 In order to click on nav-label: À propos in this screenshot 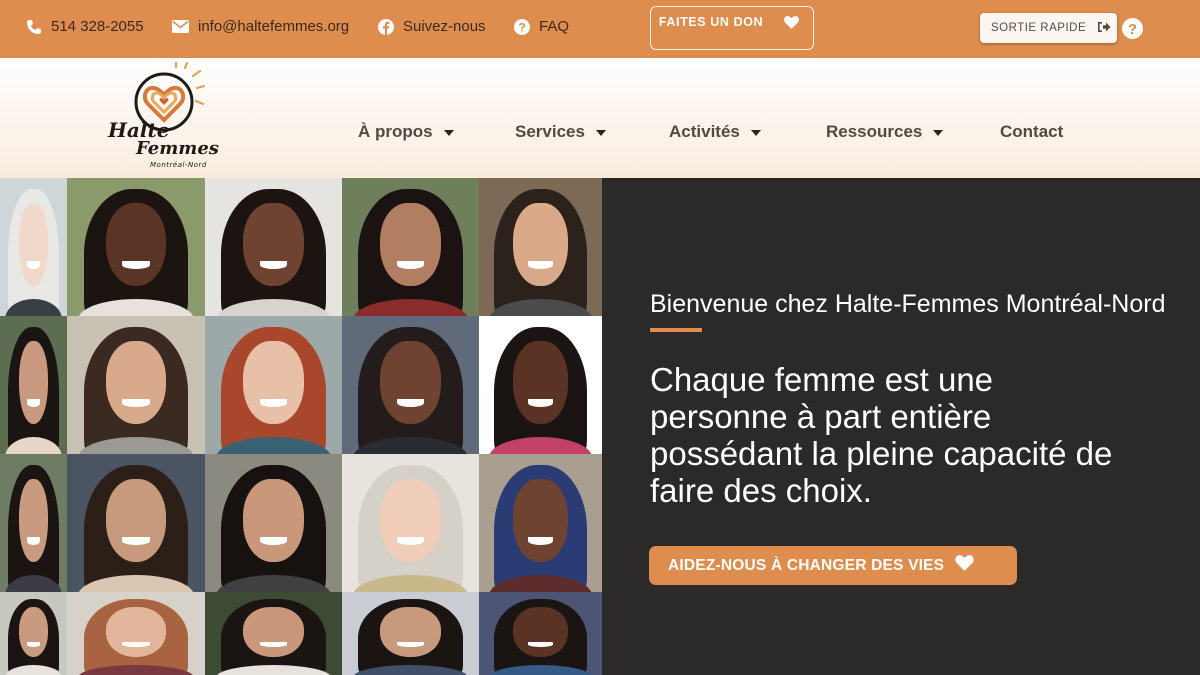, I will do `click(395, 131)`.